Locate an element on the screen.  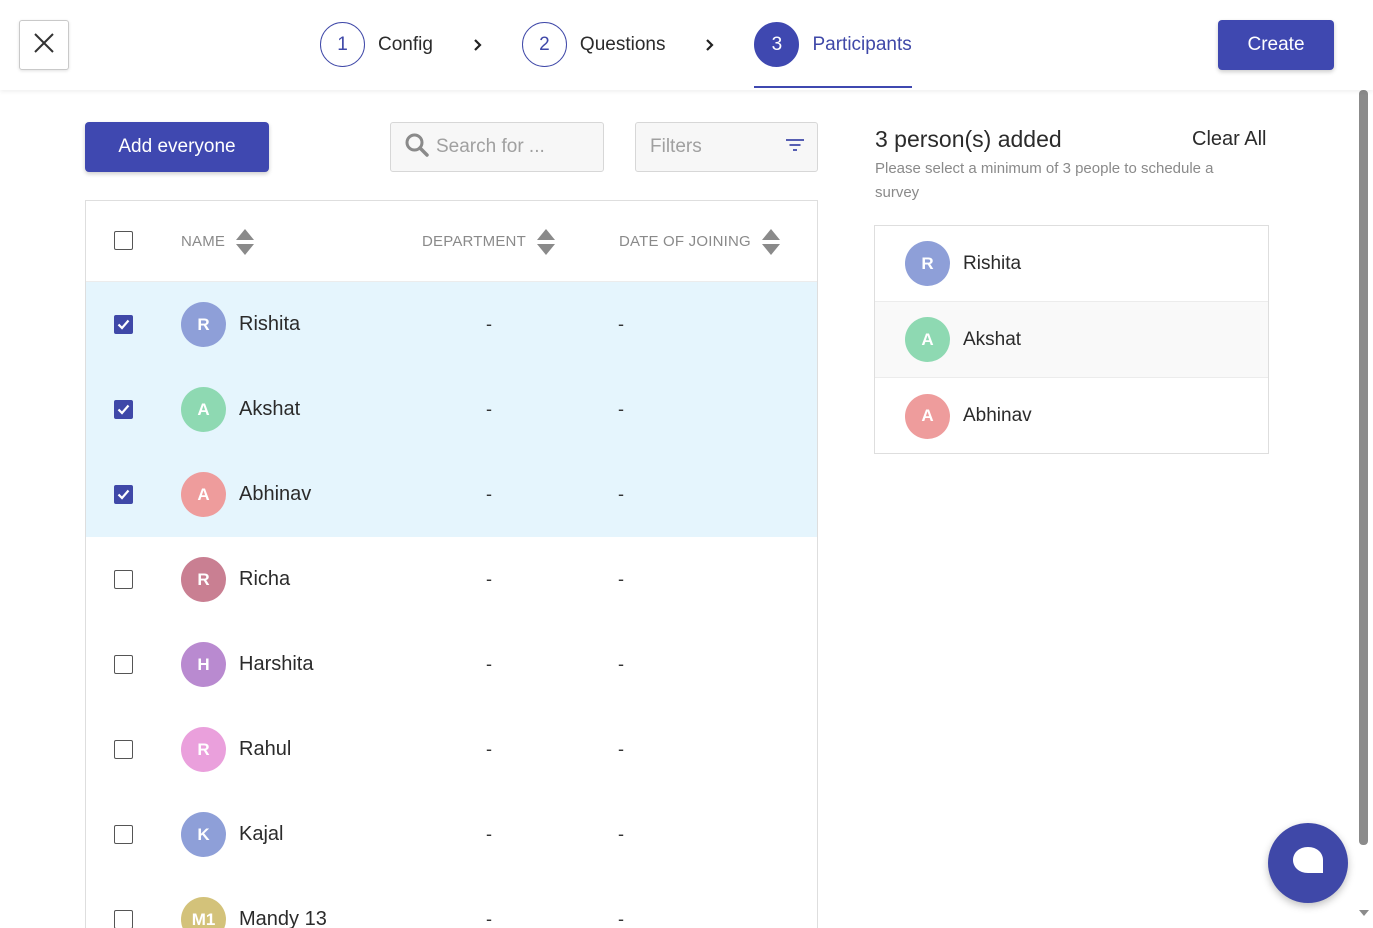
column-label: NAME is located at coordinates (203, 241).